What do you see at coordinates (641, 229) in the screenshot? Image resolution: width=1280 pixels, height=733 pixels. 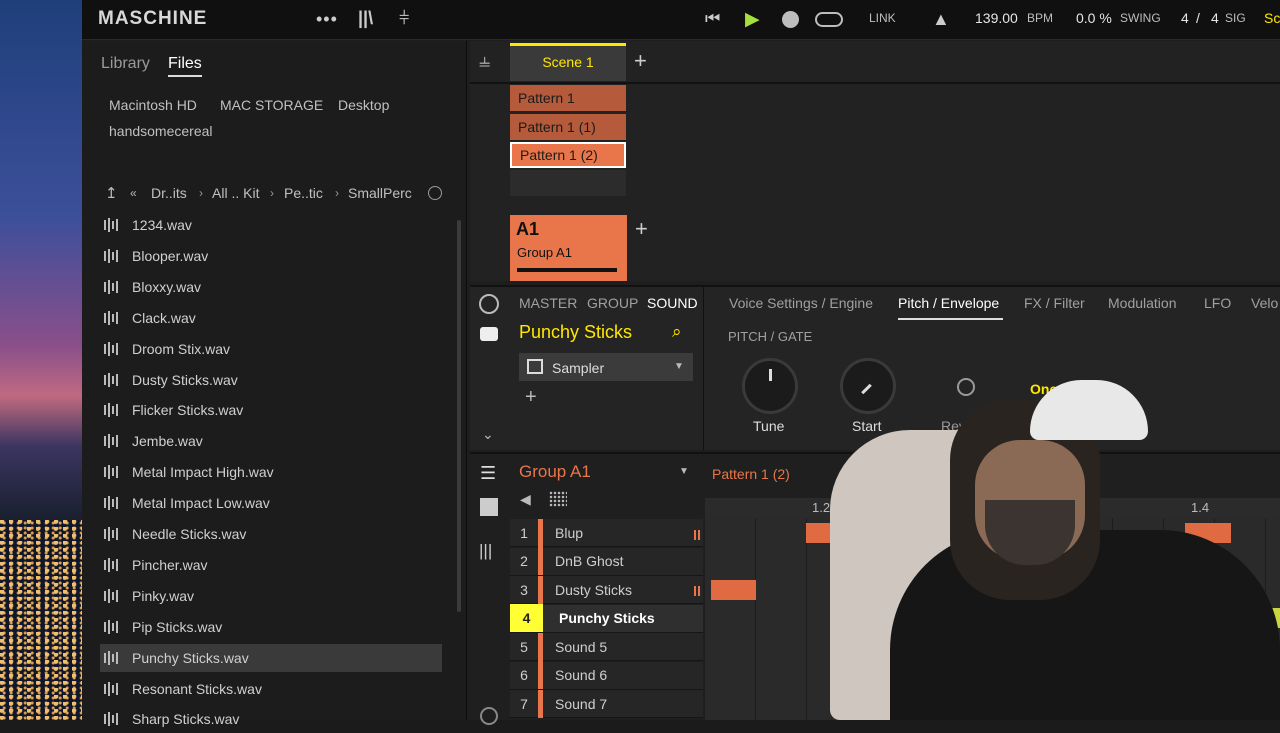 I see `add-group-button: +` at bounding box center [641, 229].